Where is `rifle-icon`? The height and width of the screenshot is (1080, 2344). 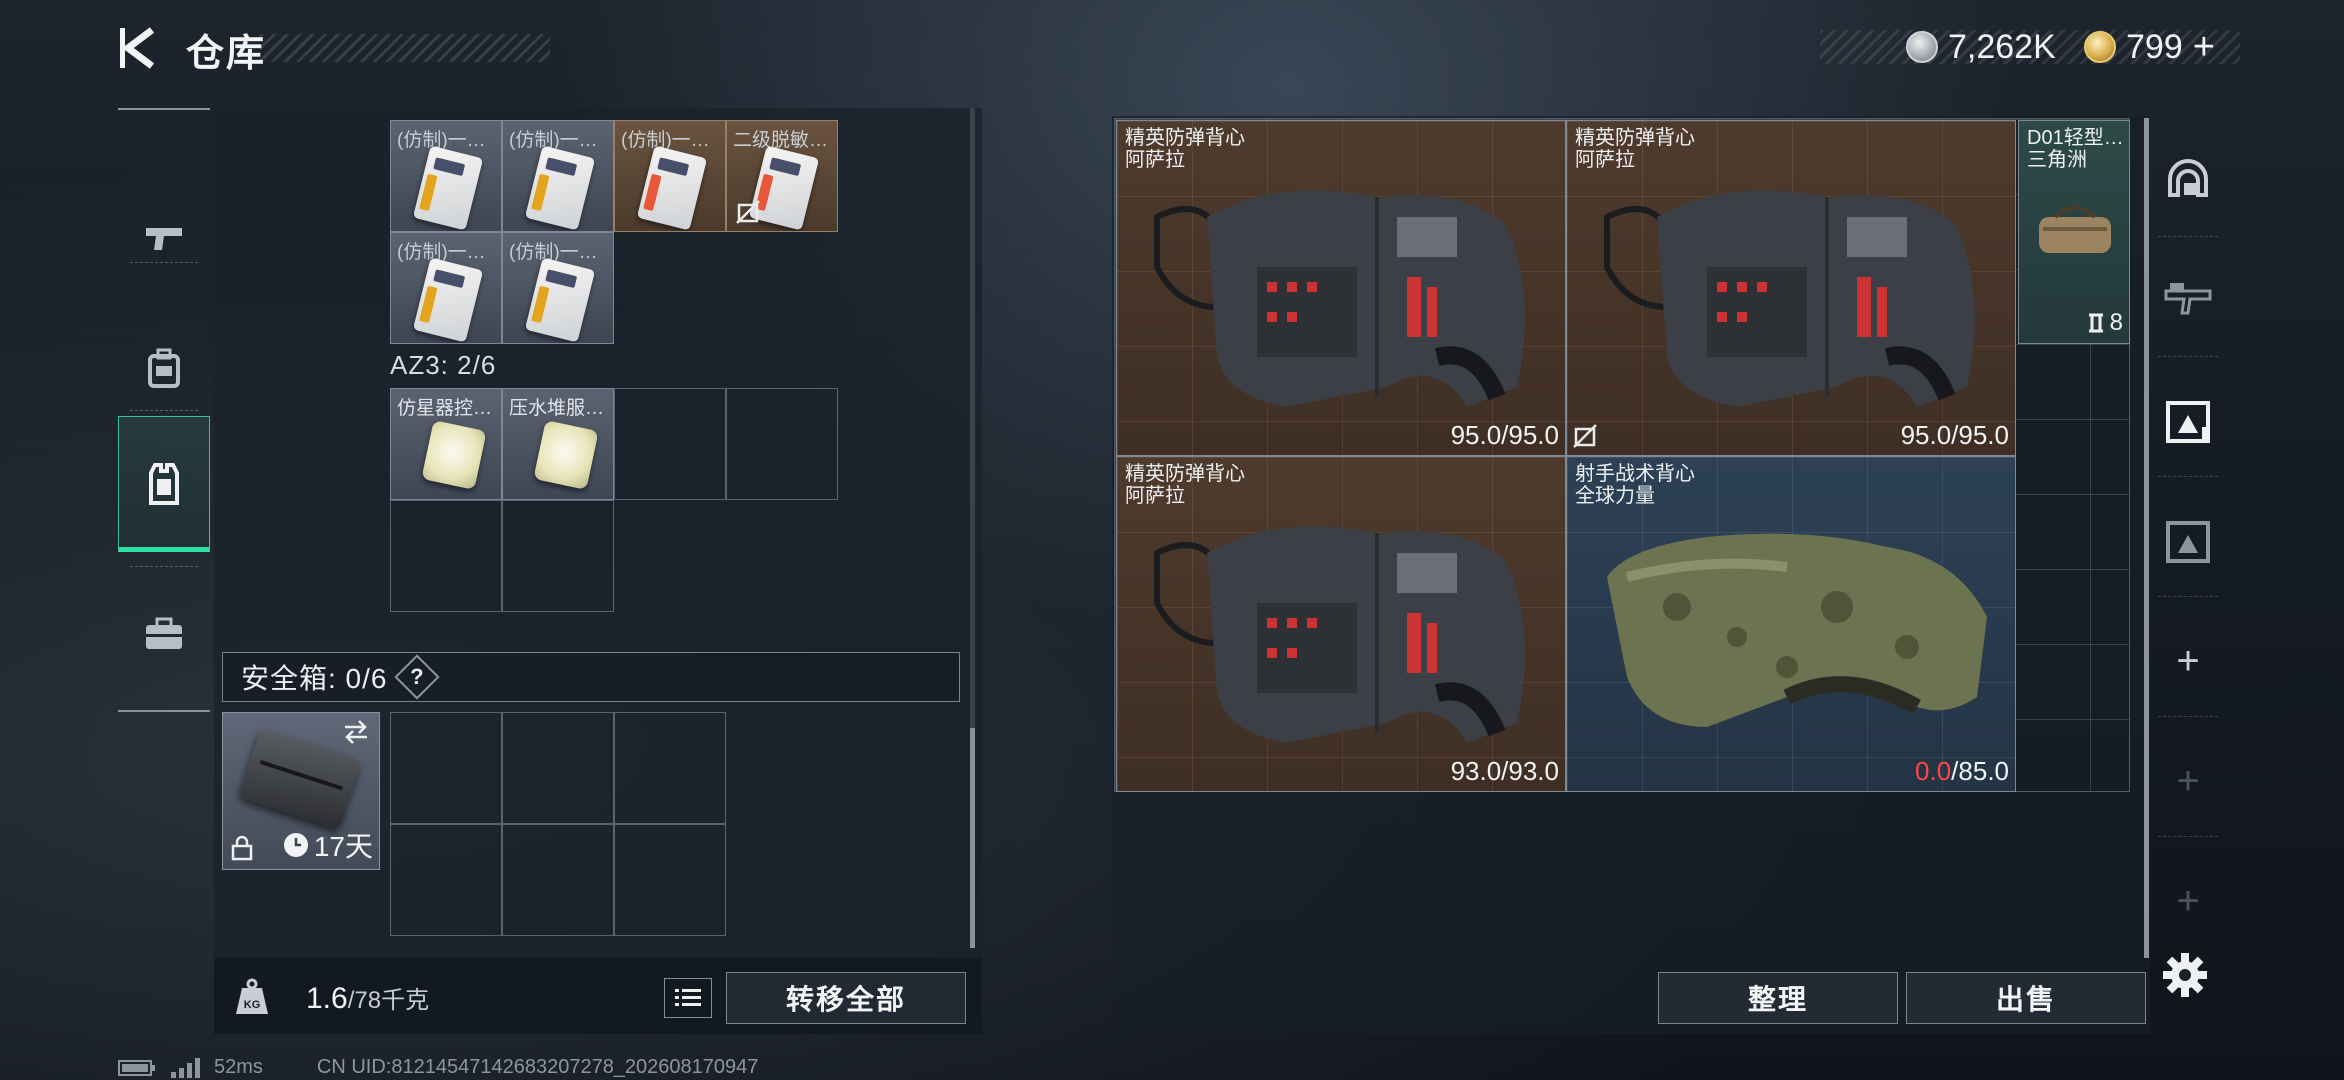
rifle-icon is located at coordinates (2188, 299).